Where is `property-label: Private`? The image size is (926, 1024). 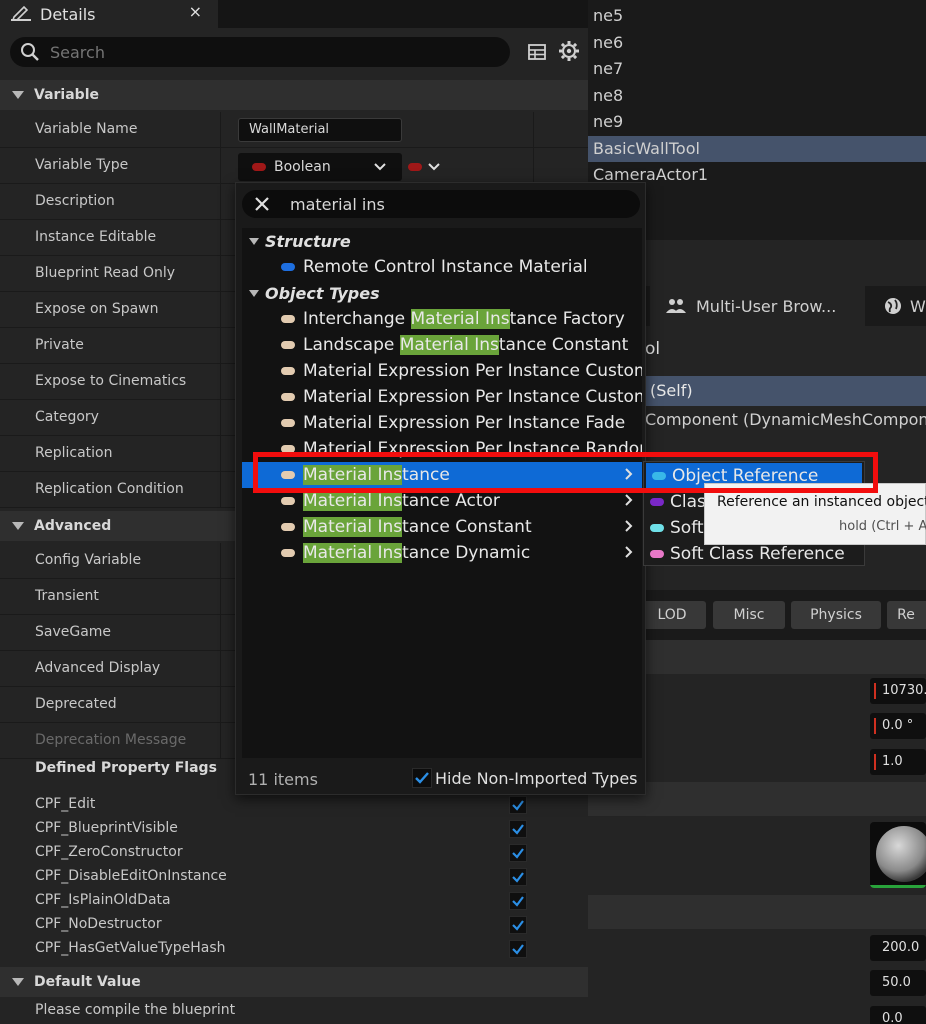
property-label: Private is located at coordinates (59, 345).